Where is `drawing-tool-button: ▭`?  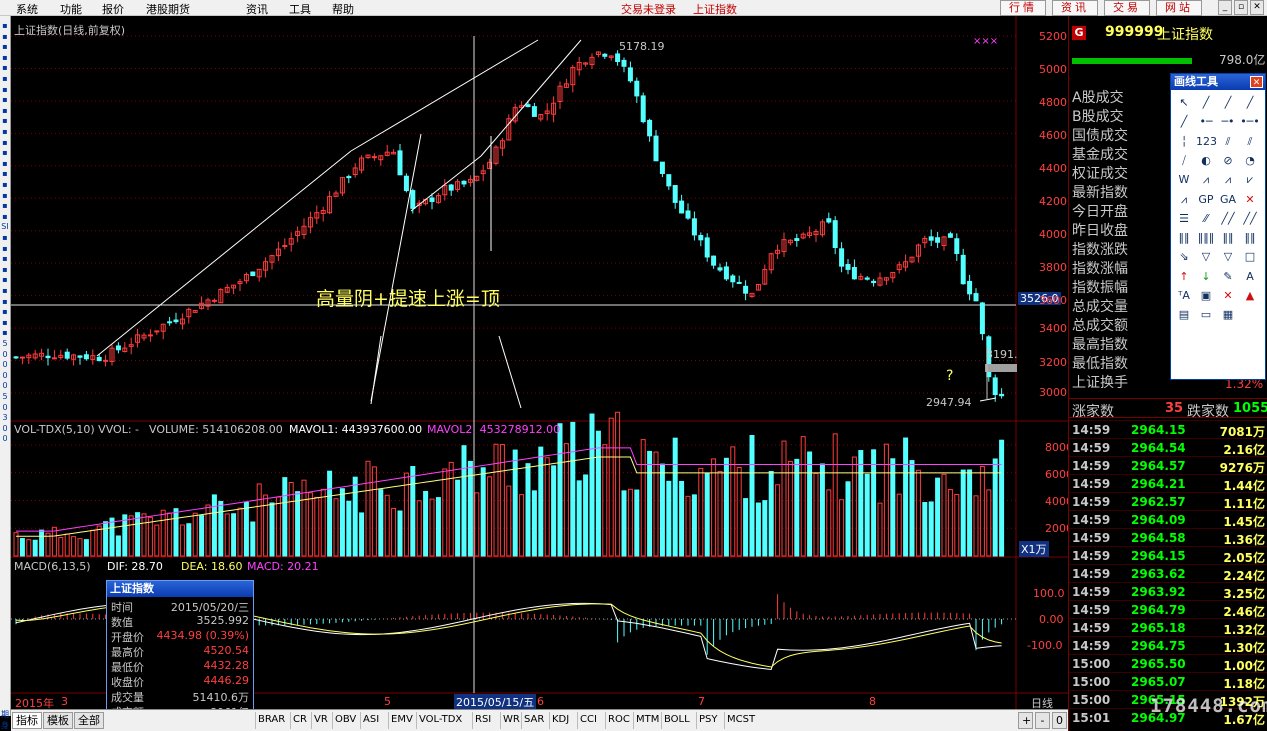 drawing-tool-button: ▭ is located at coordinates (1206, 314).